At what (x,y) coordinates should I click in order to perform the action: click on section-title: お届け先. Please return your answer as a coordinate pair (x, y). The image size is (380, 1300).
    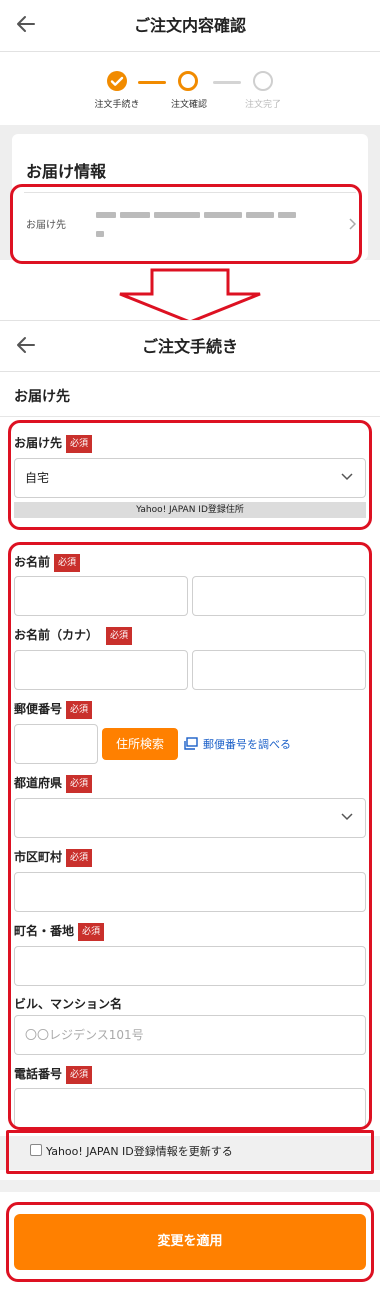
    Looking at the image, I should click on (42, 397).